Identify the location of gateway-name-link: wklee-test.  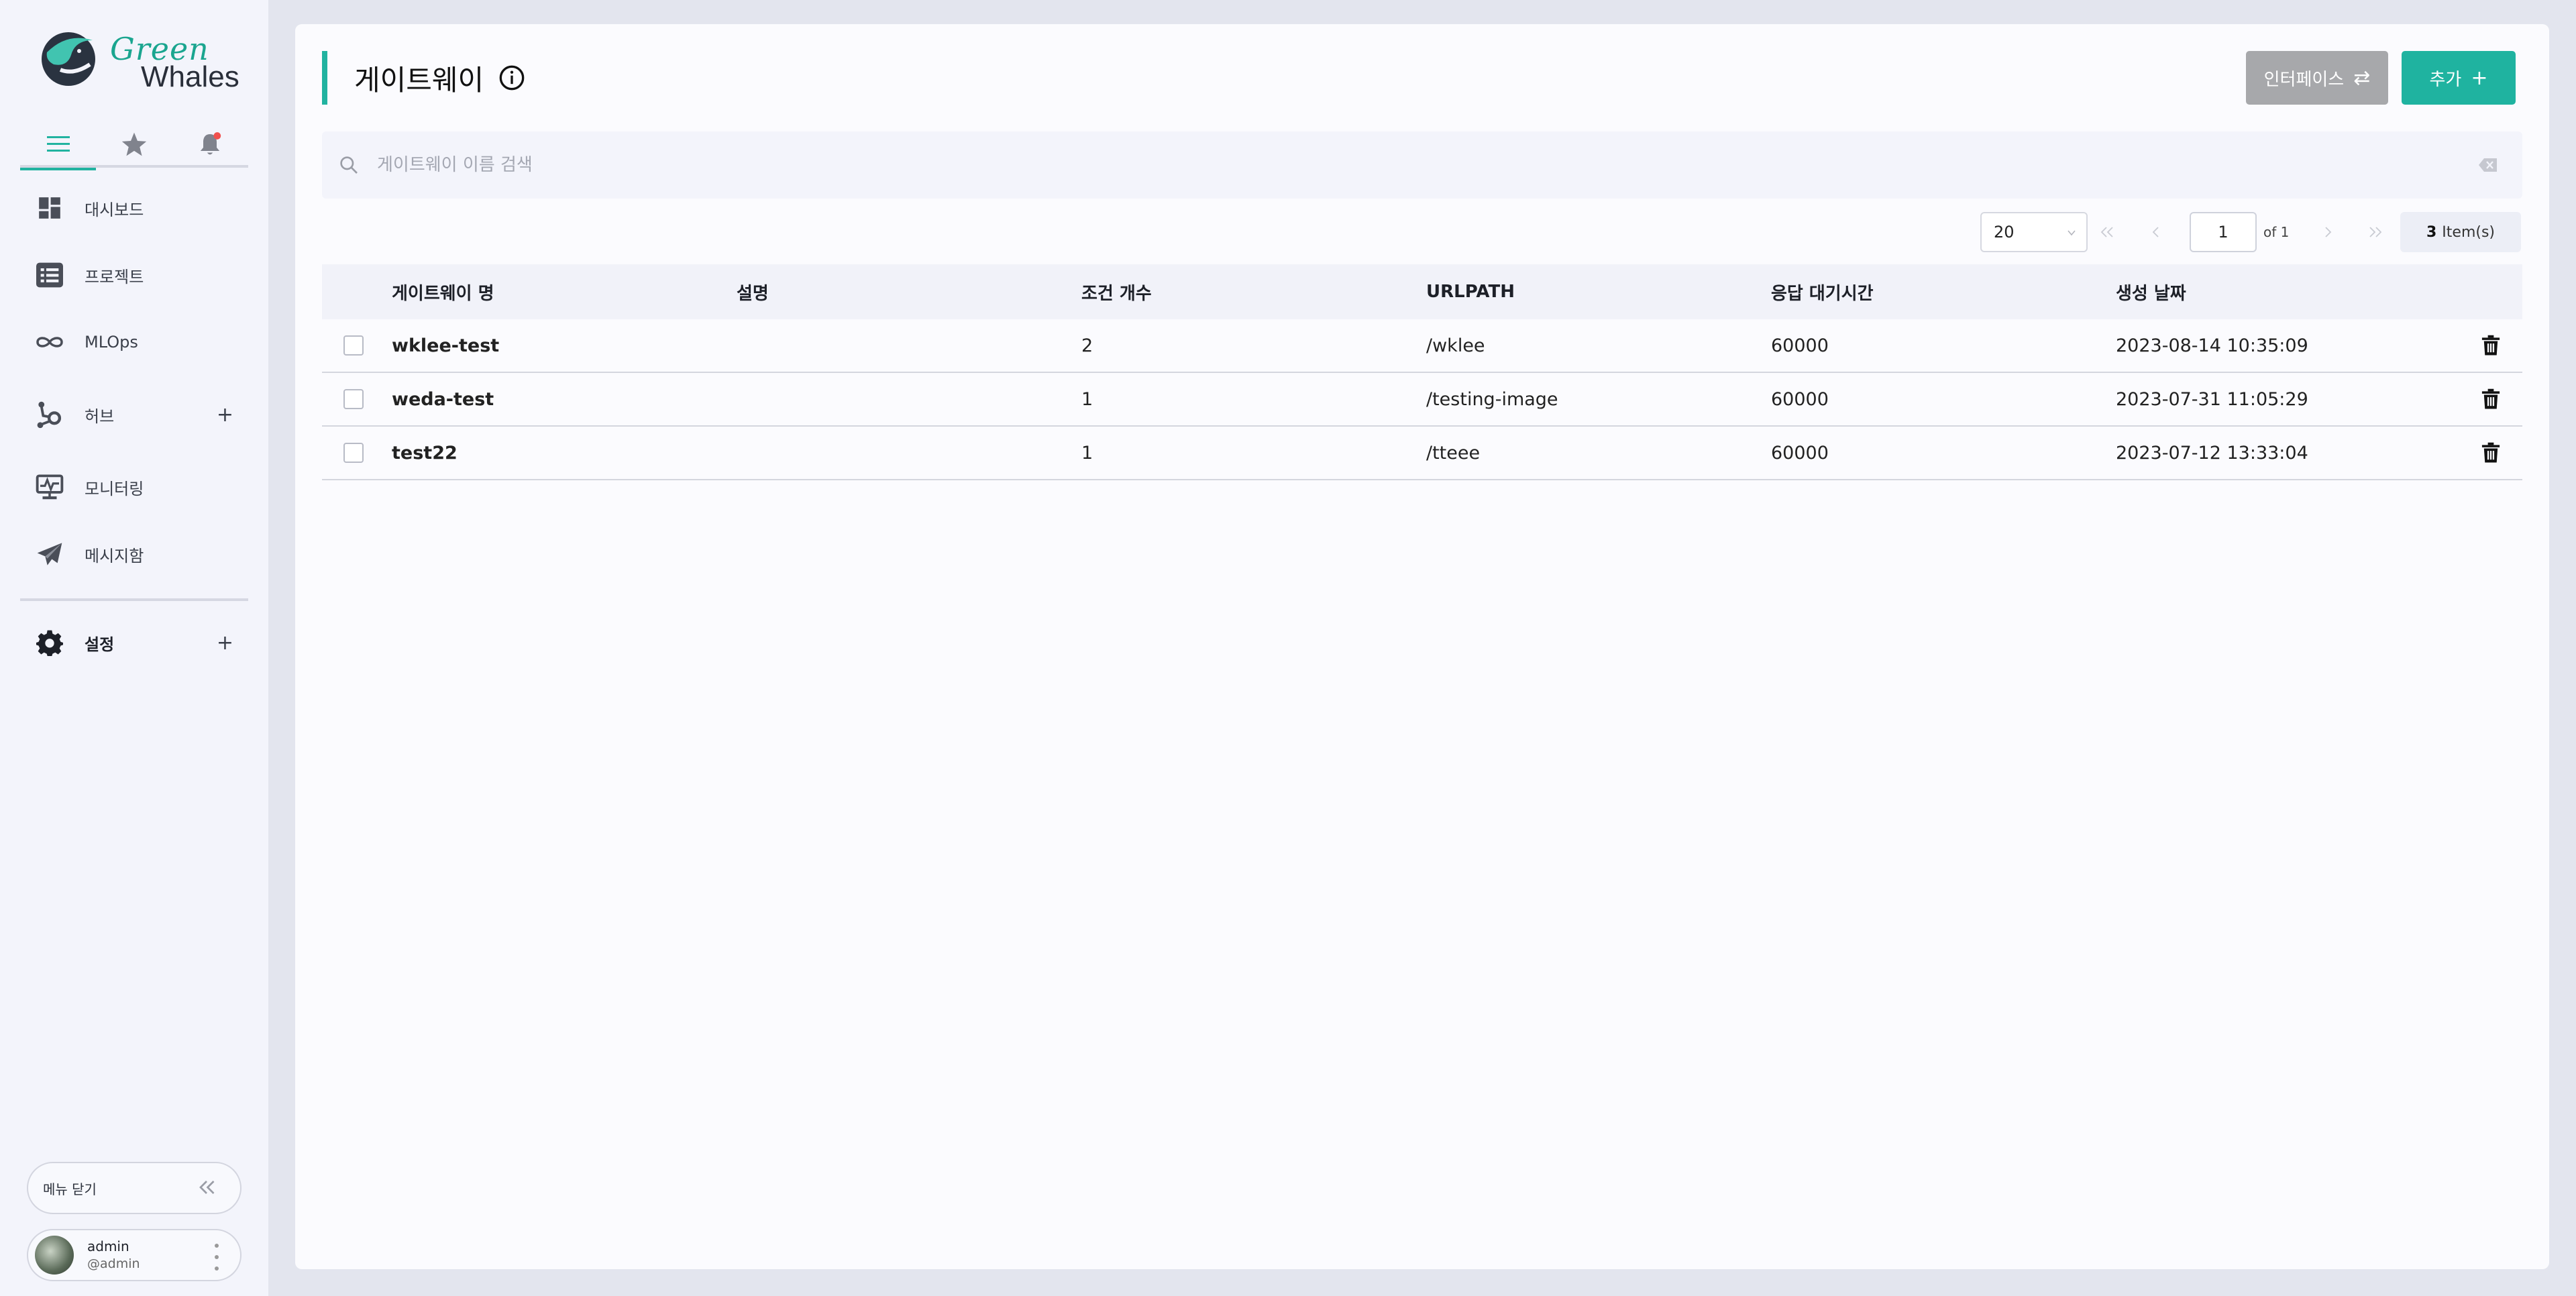
(564, 345).